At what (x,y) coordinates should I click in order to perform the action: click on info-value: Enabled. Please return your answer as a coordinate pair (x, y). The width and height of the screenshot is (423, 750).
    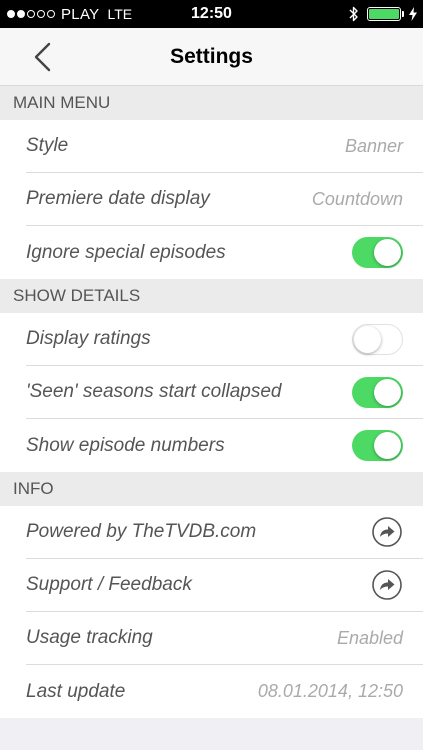
    Looking at the image, I should click on (369, 637).